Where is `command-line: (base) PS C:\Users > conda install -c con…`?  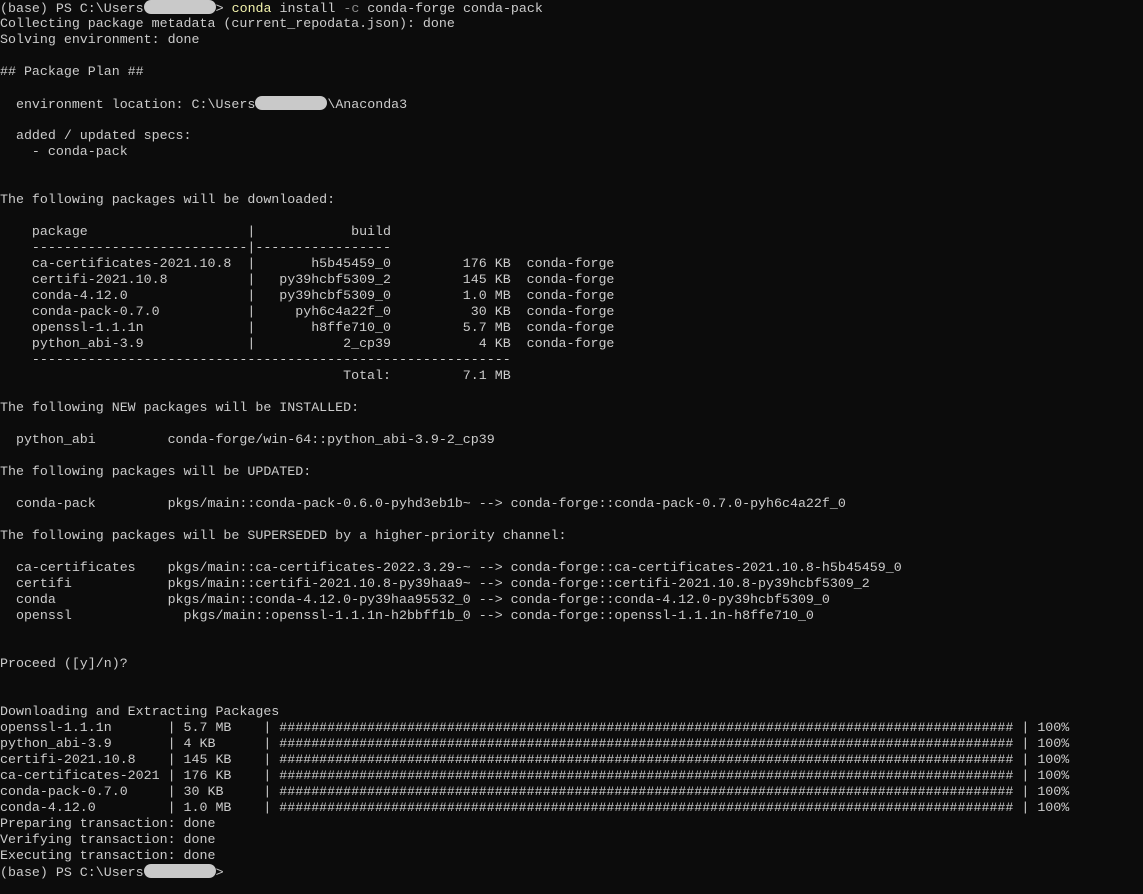
command-line: (base) PS C:\Users > conda install -c con… is located at coordinates (271, 8).